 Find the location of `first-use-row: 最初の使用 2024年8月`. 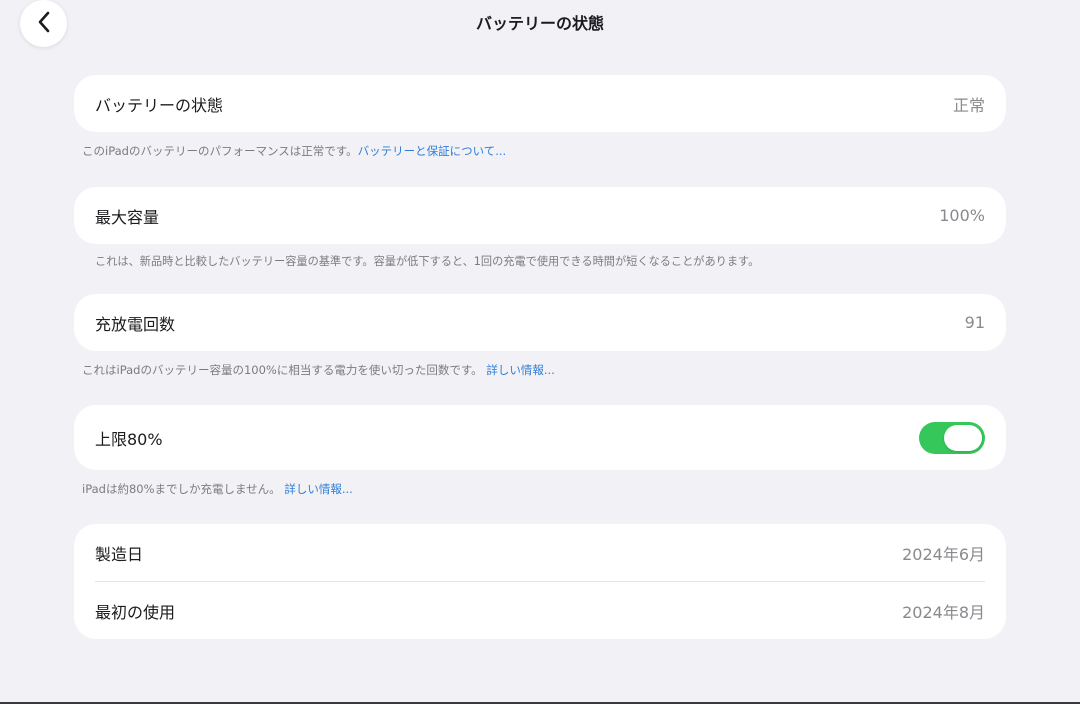

first-use-row: 最初の使用 2024年8月 is located at coordinates (540, 610).